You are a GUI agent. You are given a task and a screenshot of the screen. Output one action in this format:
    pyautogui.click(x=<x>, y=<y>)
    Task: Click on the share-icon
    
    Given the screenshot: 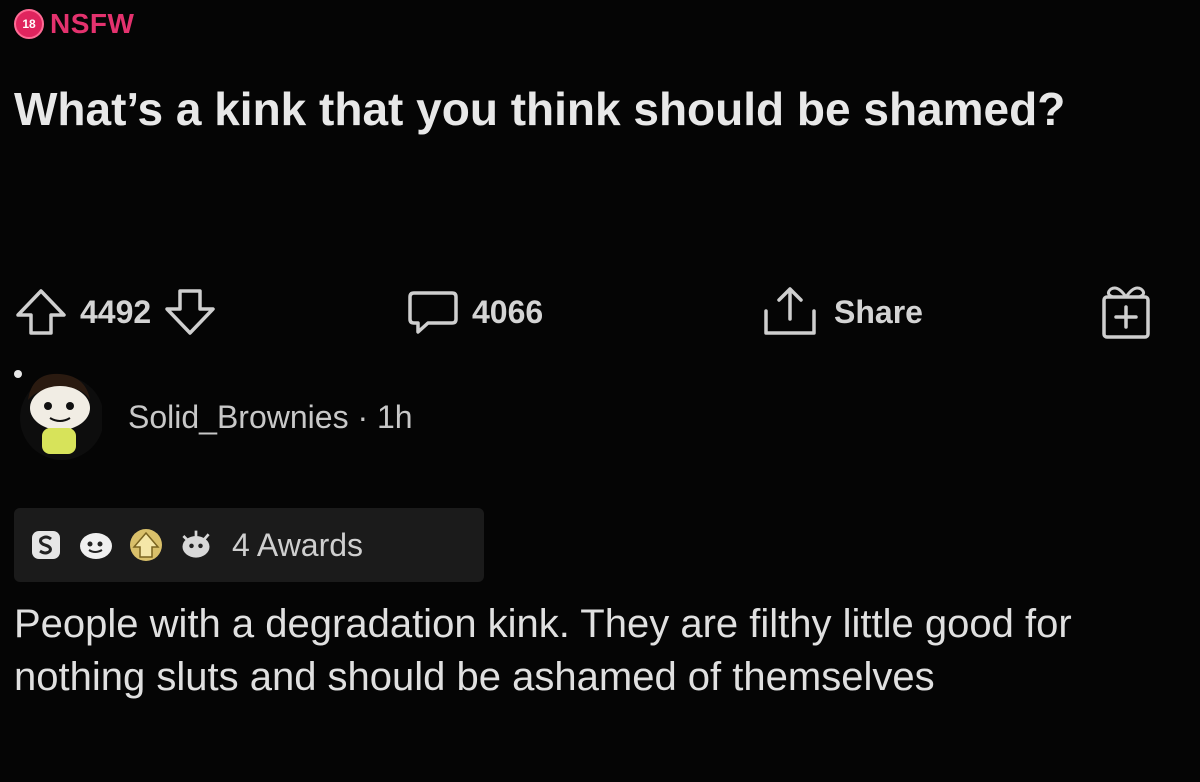 What is the action you would take?
    pyautogui.click(x=790, y=312)
    